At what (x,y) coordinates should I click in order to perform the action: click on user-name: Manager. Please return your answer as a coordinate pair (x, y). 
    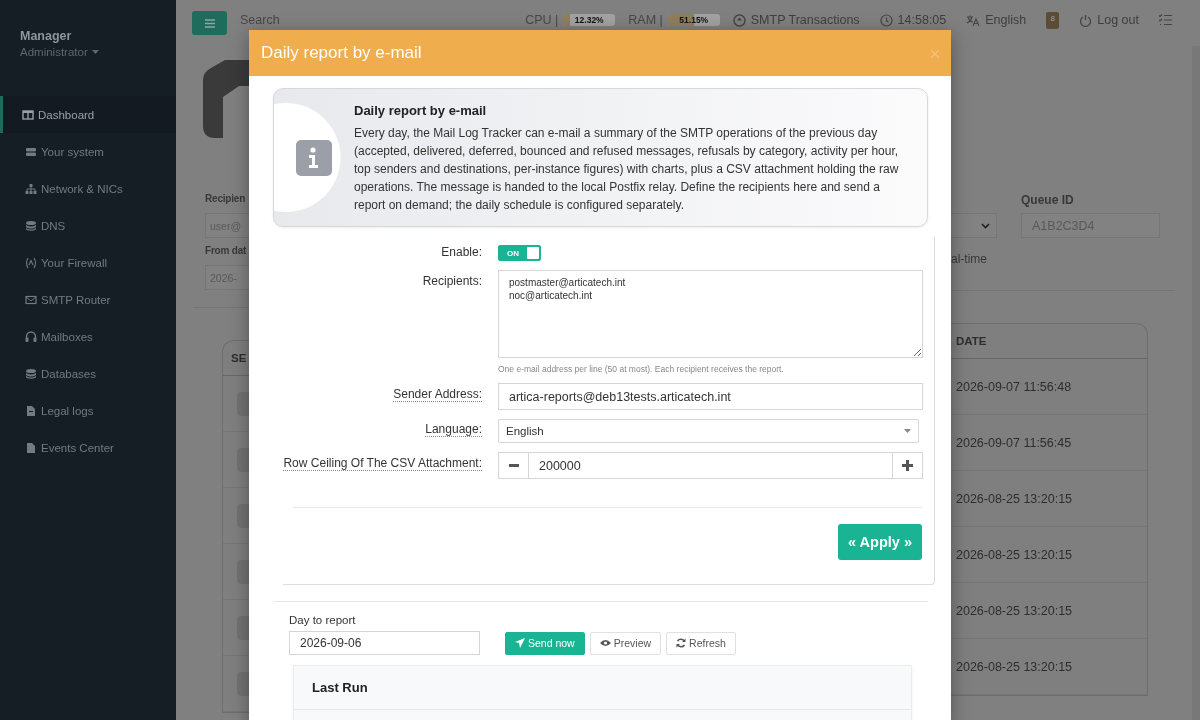
    Looking at the image, I should click on (46, 36).